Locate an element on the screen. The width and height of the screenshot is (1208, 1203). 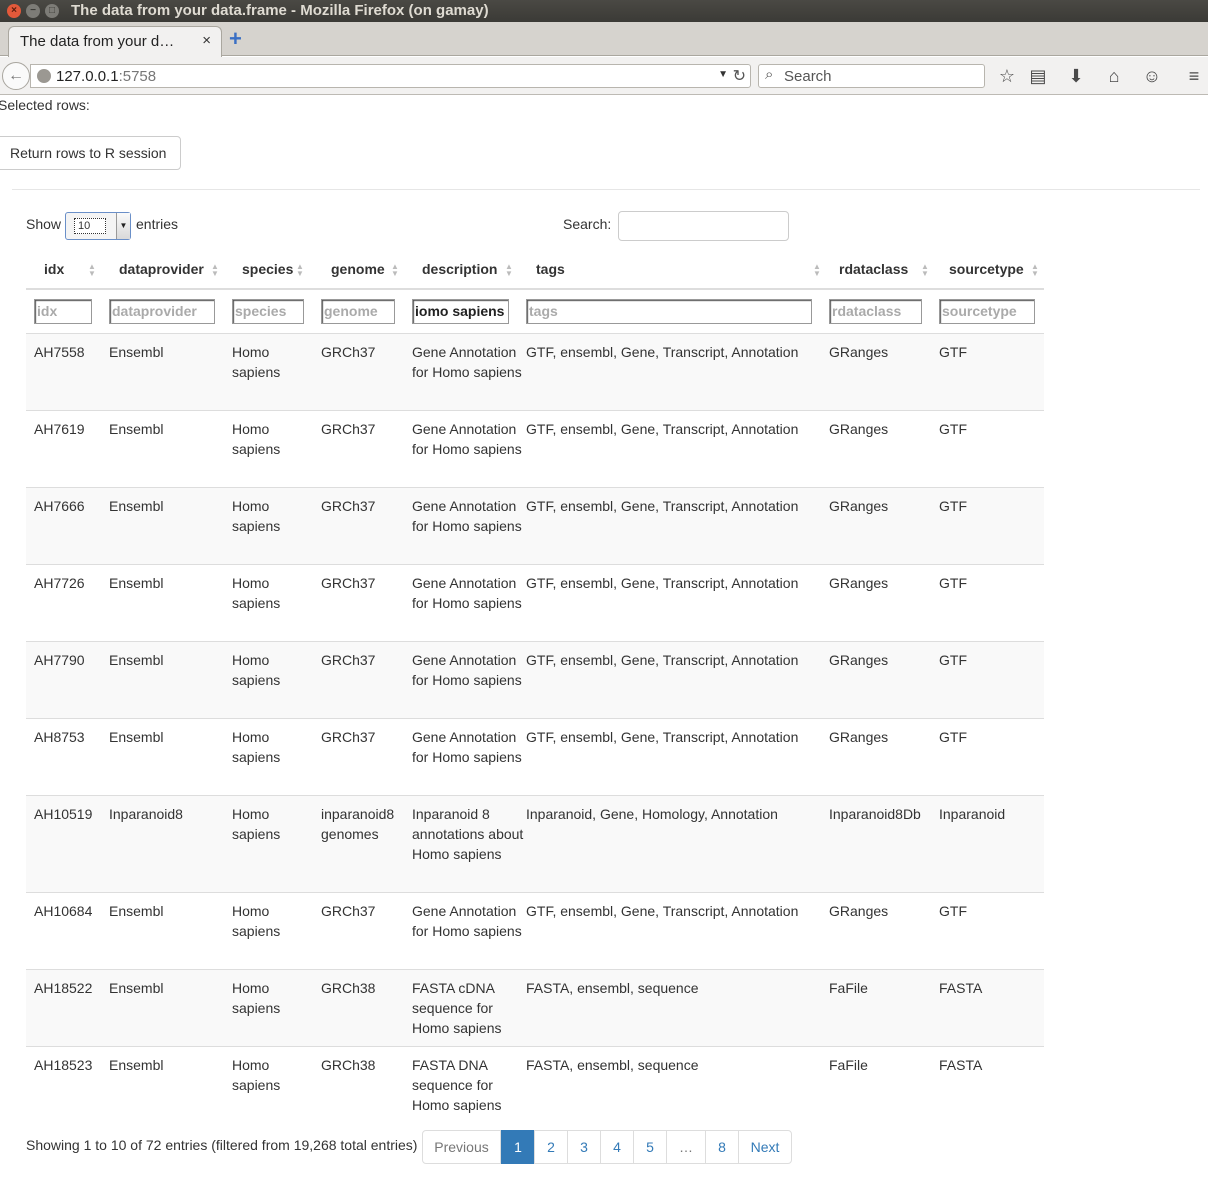
pagination-next-button: Next is located at coordinates (765, 1147).